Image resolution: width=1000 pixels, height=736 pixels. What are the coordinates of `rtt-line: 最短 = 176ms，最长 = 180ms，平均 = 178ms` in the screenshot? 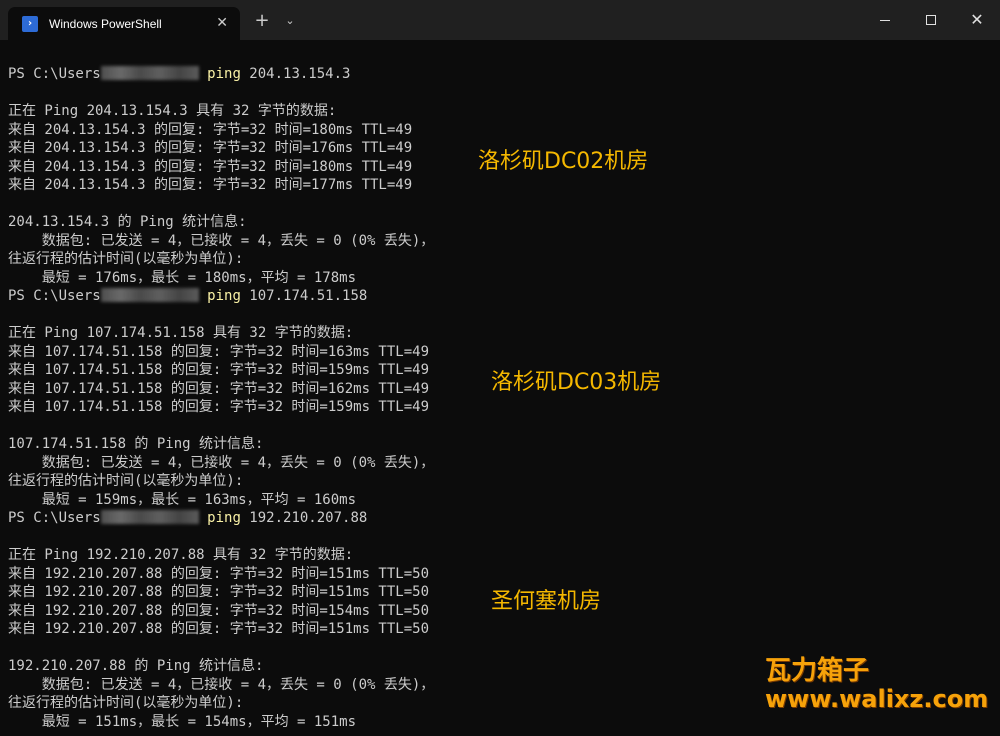 It's located at (182, 277).